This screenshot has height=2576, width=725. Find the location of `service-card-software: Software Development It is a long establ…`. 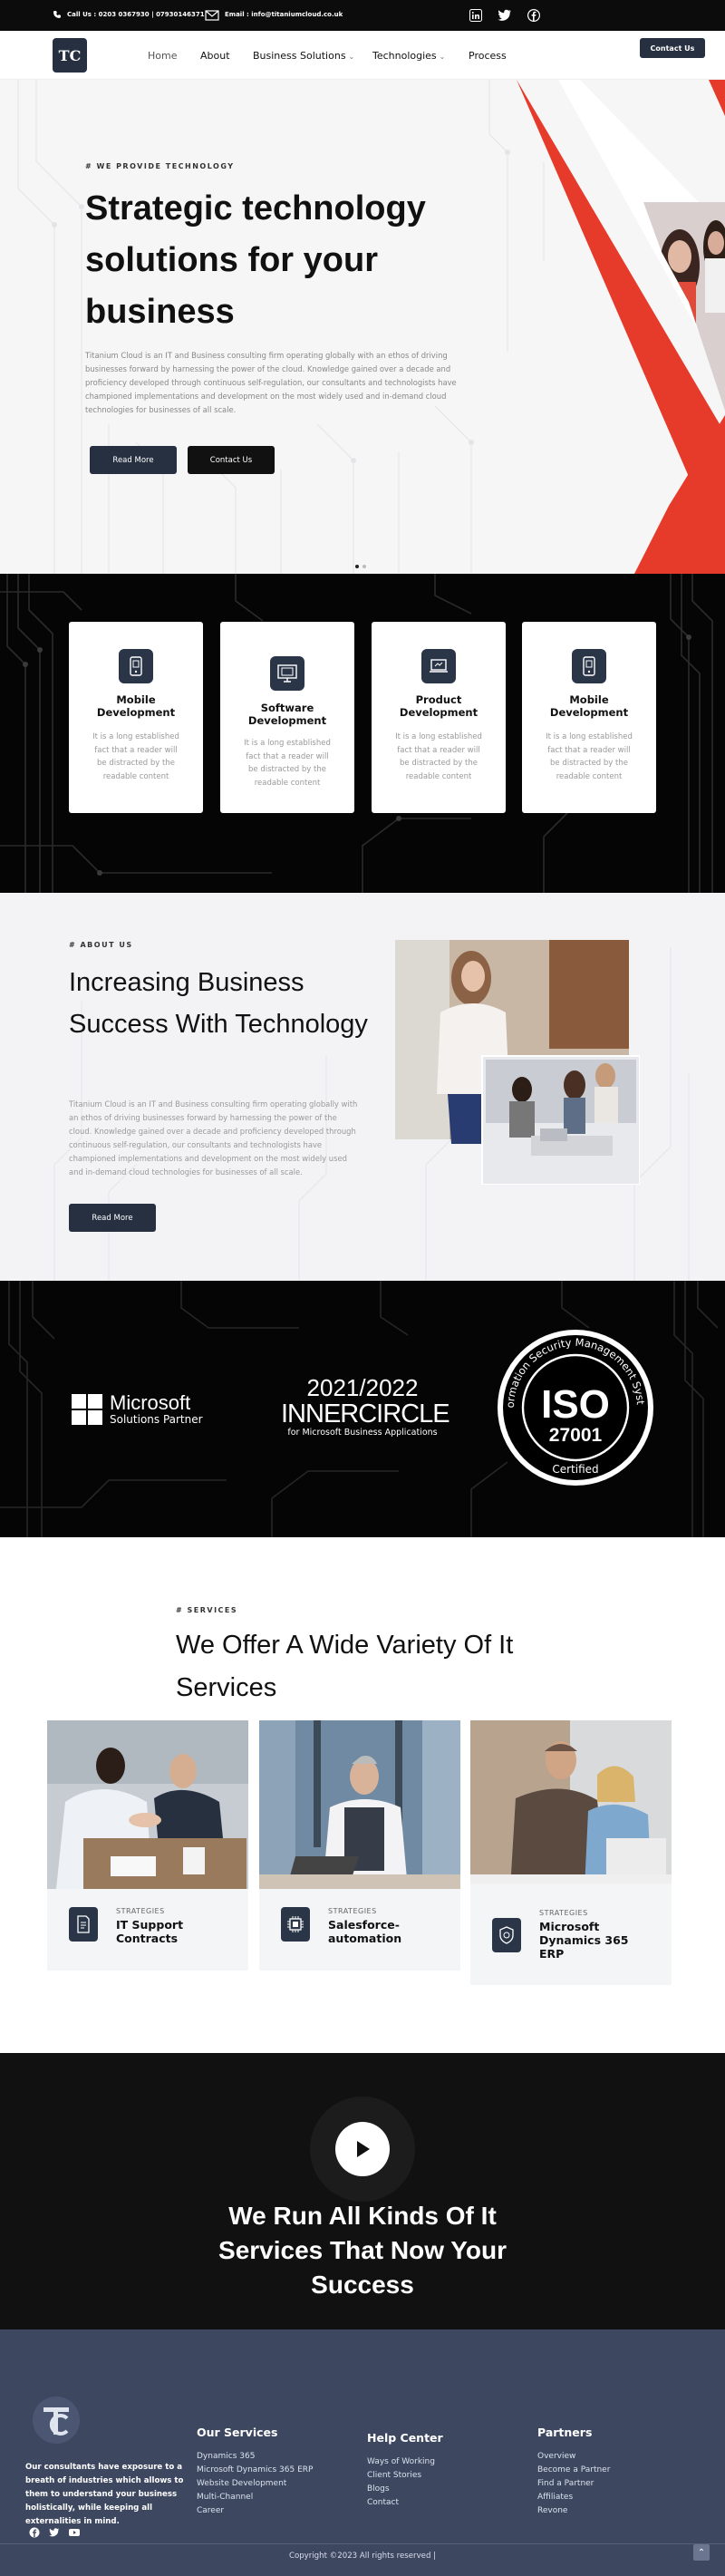

service-card-software: Software Development It is a long establ… is located at coordinates (287, 717).